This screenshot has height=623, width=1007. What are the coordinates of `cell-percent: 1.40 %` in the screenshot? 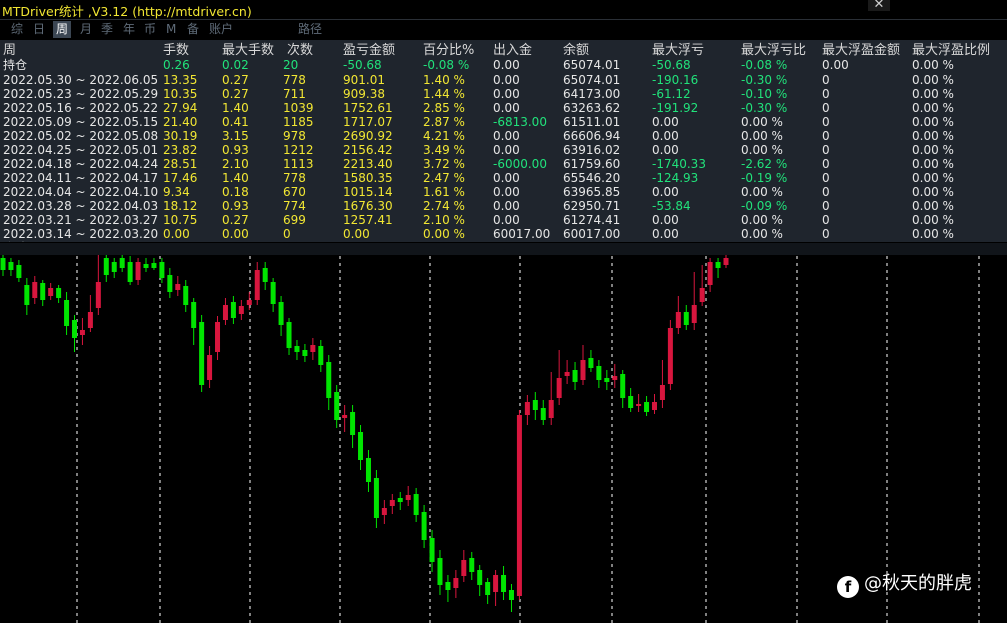 It's located at (444, 80).